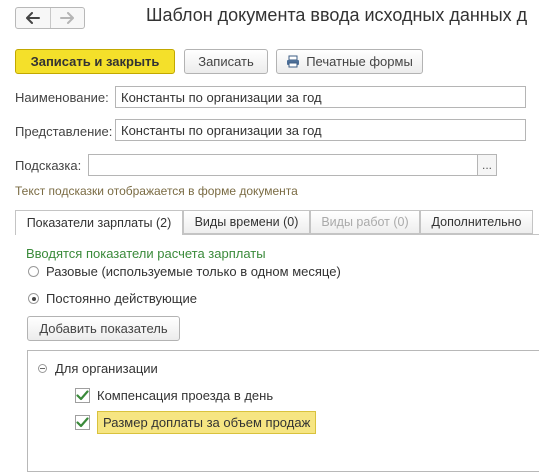  I want to click on radio-permanent: Постоянно действующие, so click(112, 298).